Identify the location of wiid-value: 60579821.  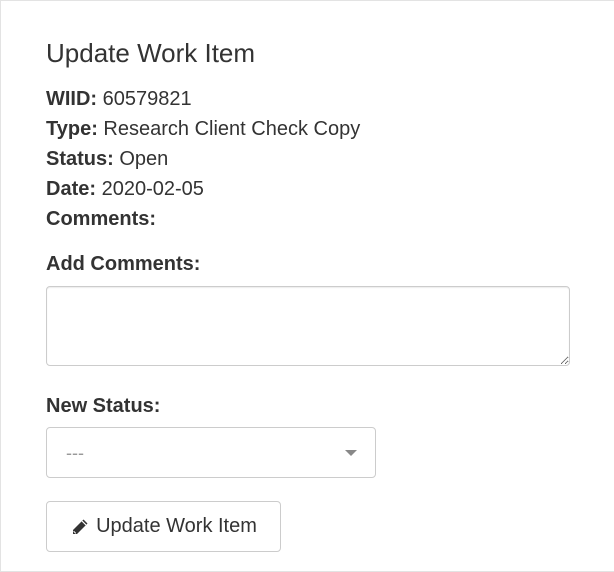
(147, 99).